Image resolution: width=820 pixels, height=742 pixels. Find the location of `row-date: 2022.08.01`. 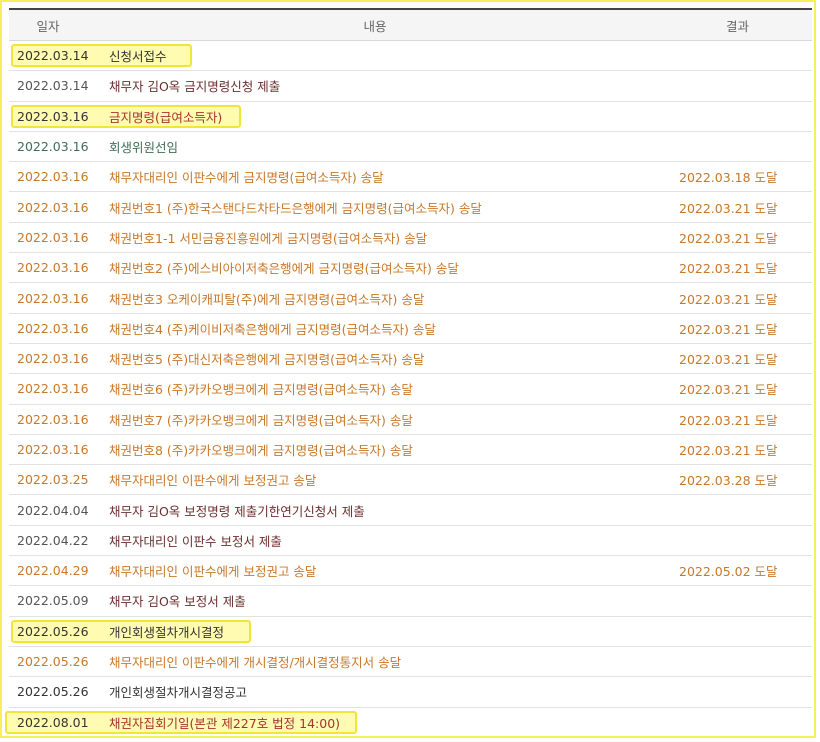

row-date: 2022.08.01 is located at coordinates (53, 722).